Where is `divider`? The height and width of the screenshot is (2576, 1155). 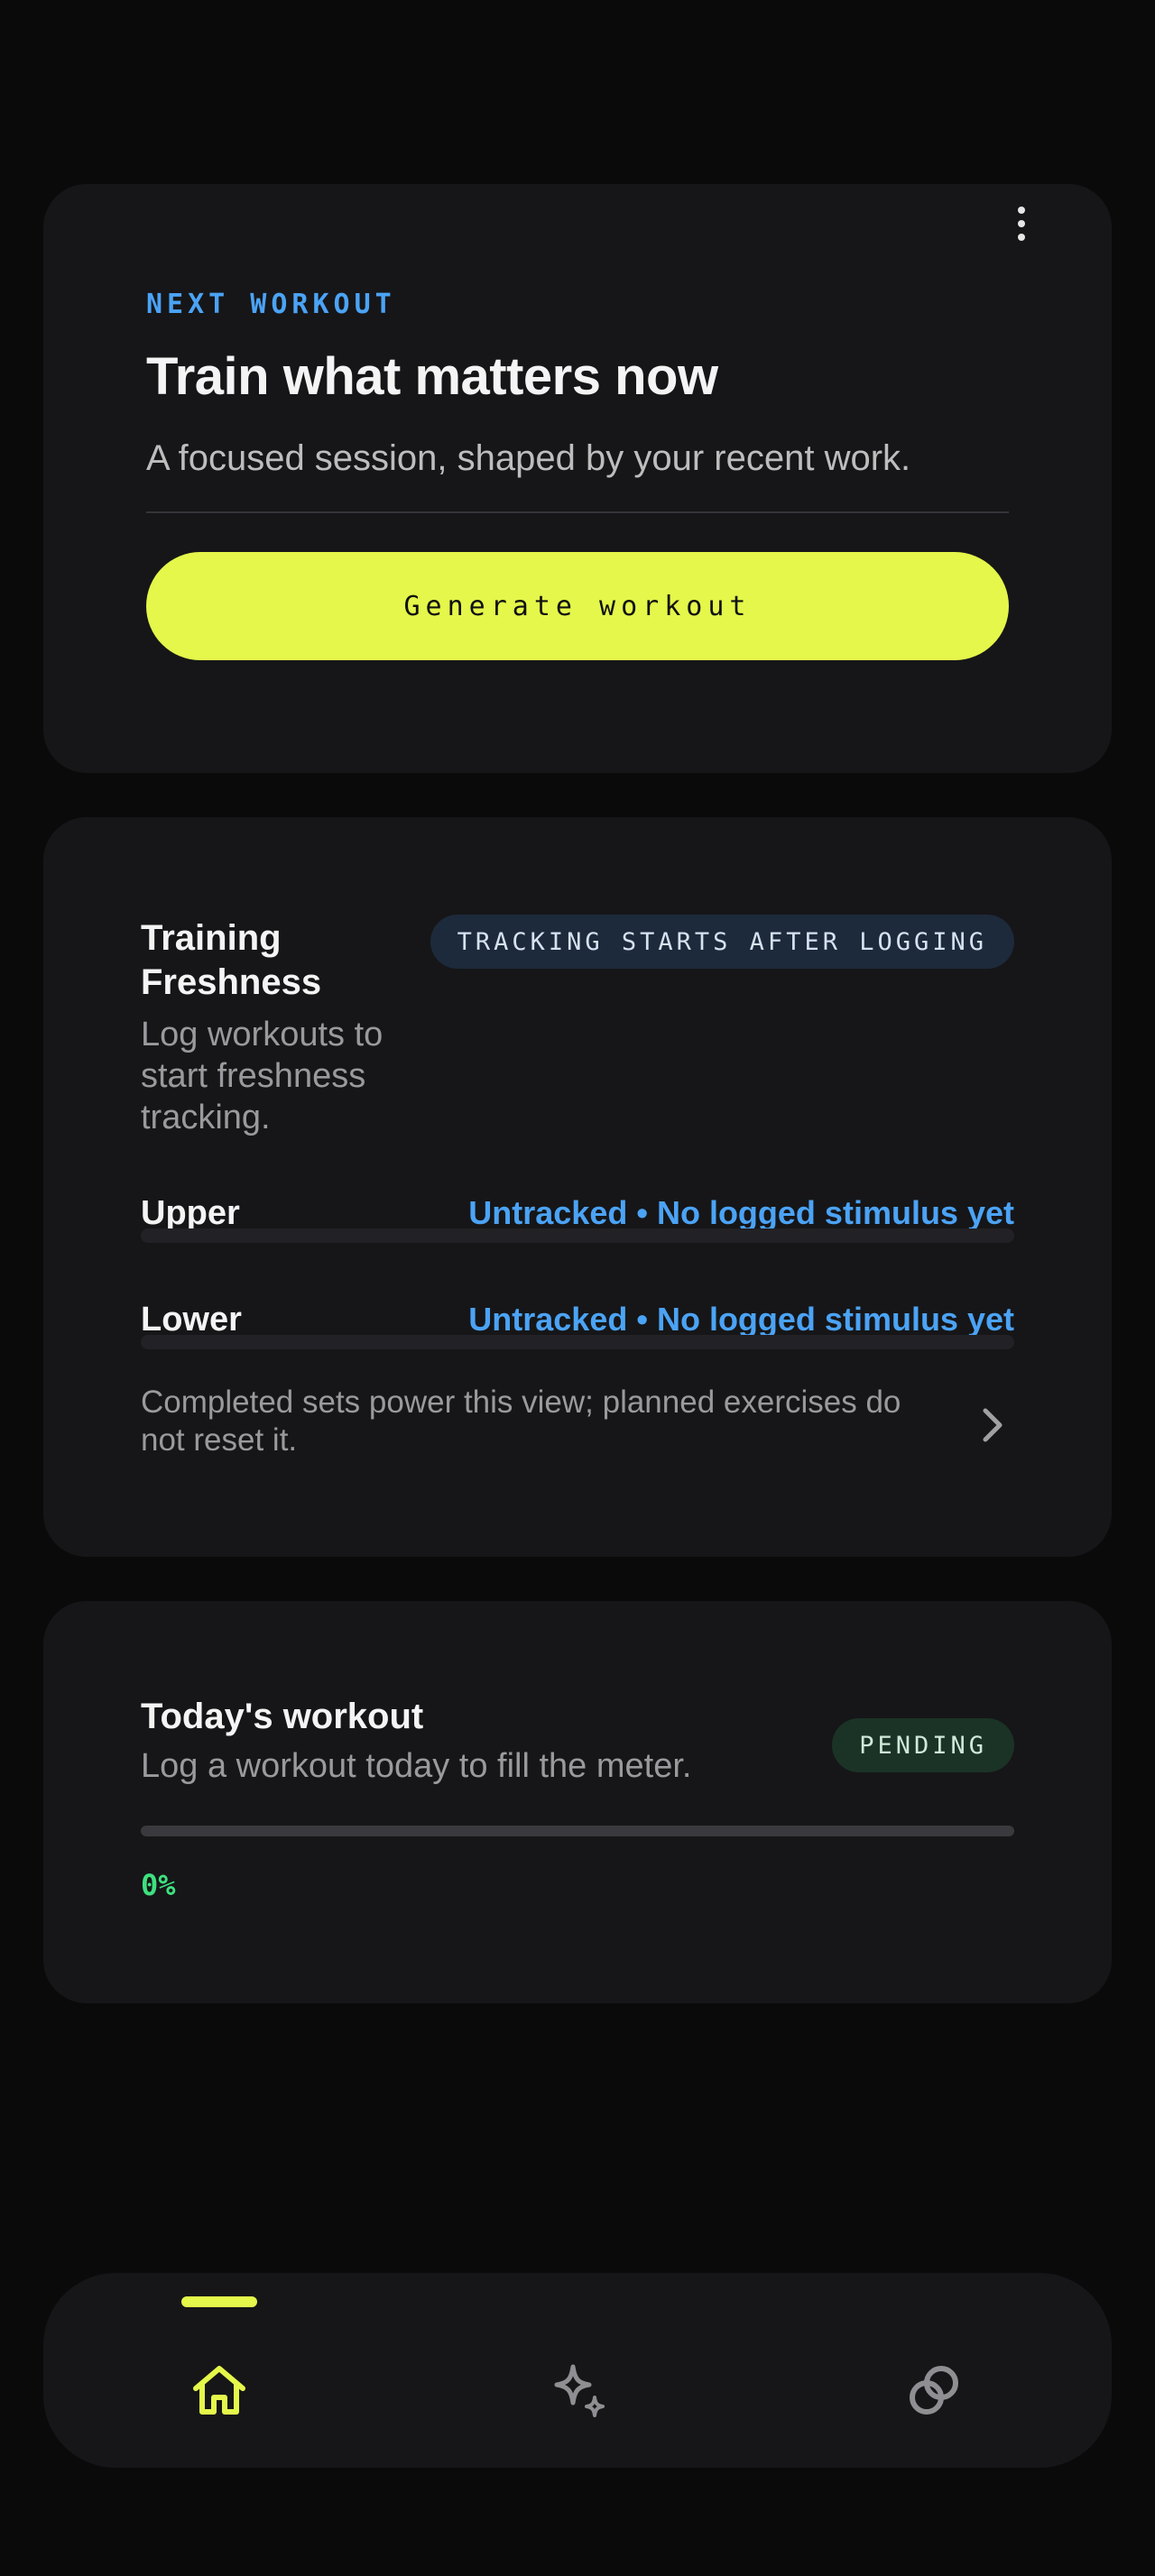
divider is located at coordinates (577, 512).